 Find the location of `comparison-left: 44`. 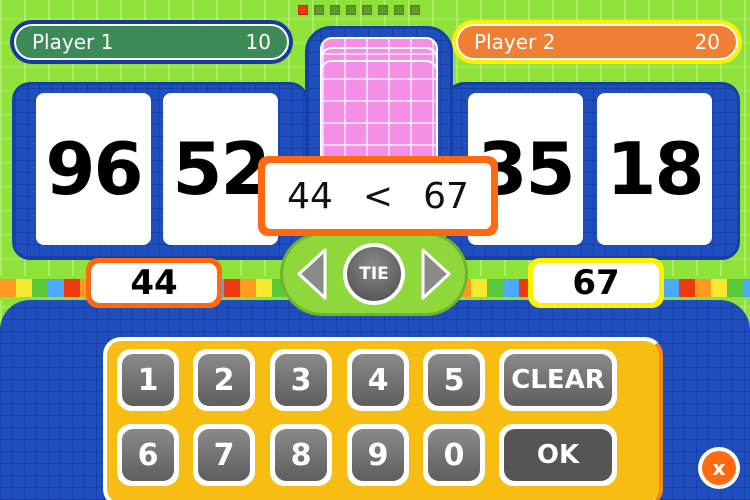

comparison-left: 44 is located at coordinates (310, 196).